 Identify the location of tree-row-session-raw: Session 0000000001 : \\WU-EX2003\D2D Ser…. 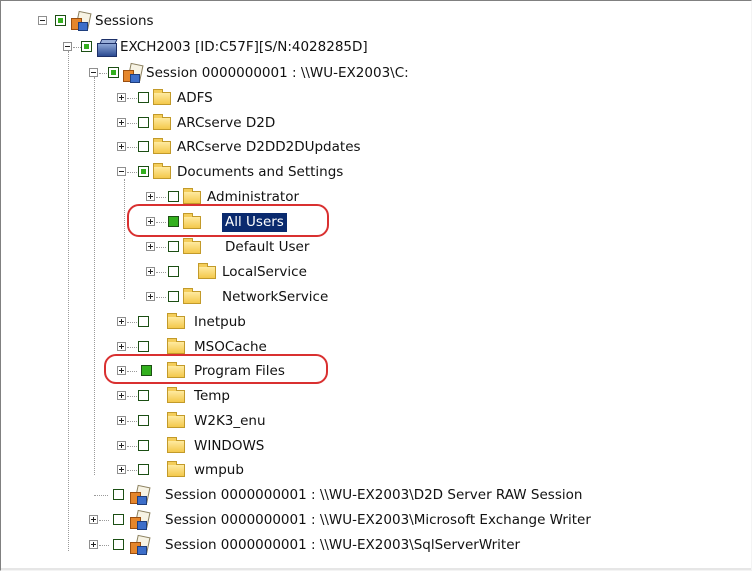
(376, 495).